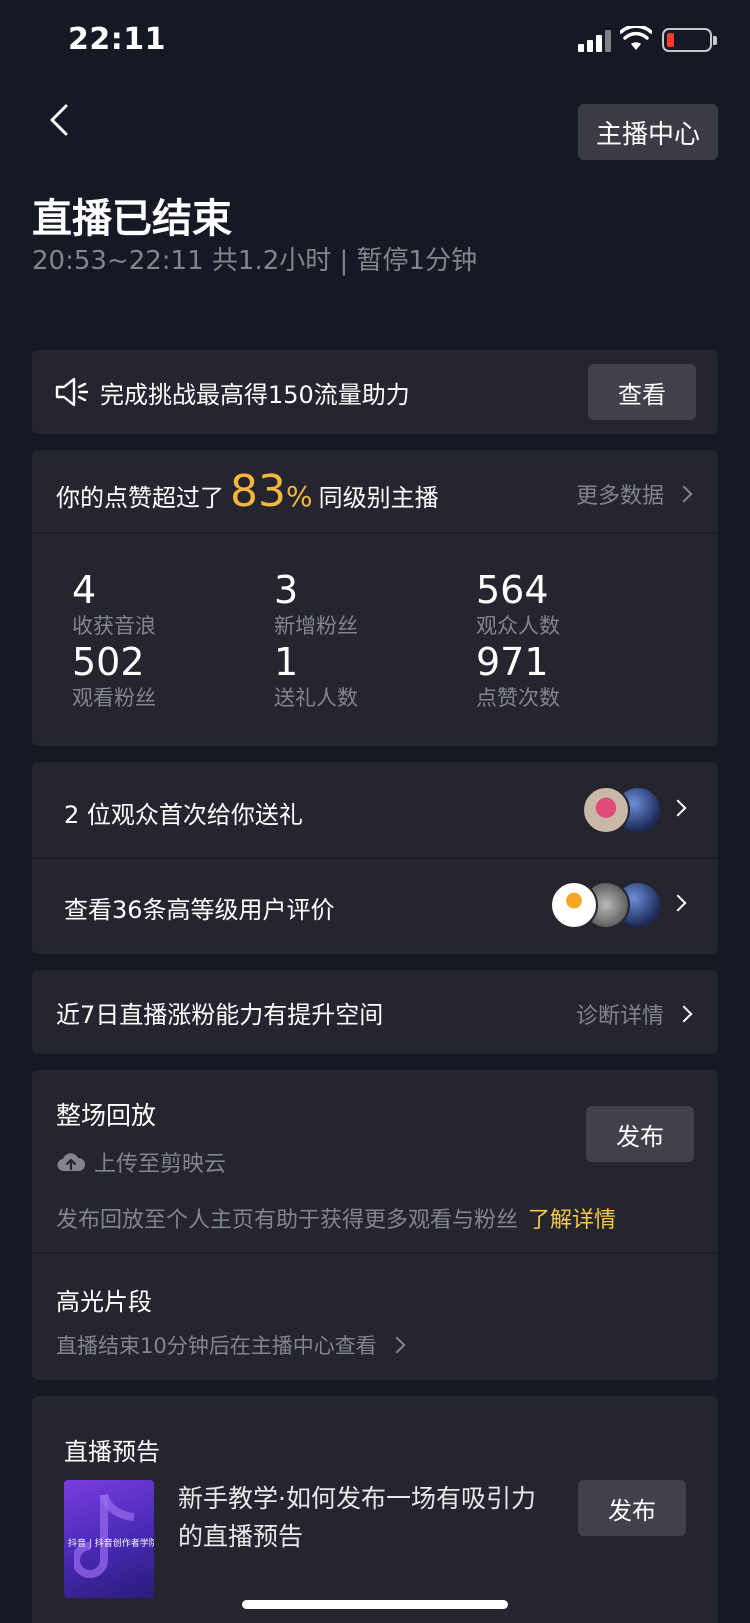 The image size is (750, 1623). What do you see at coordinates (117, 39) in the screenshot?
I see `status-time: 22:11` at bounding box center [117, 39].